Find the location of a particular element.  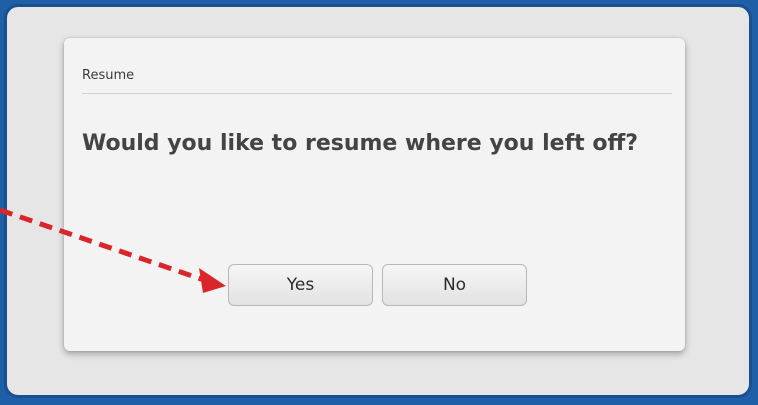

no-button: No is located at coordinates (454, 285).